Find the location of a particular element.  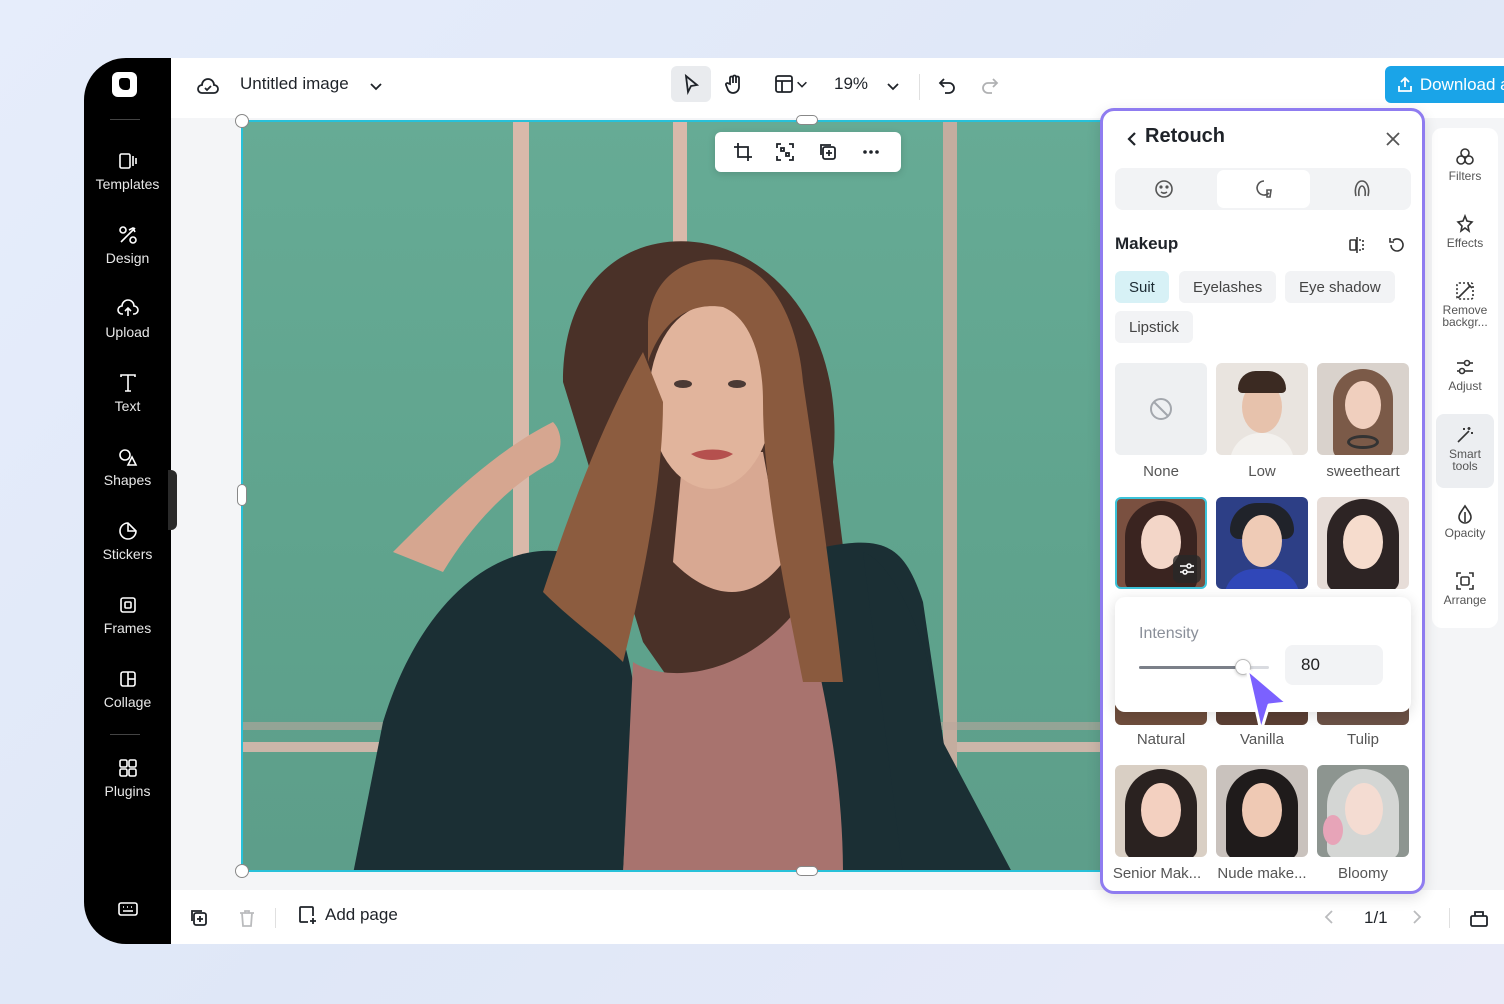

image-context-toolbar is located at coordinates (808, 152).